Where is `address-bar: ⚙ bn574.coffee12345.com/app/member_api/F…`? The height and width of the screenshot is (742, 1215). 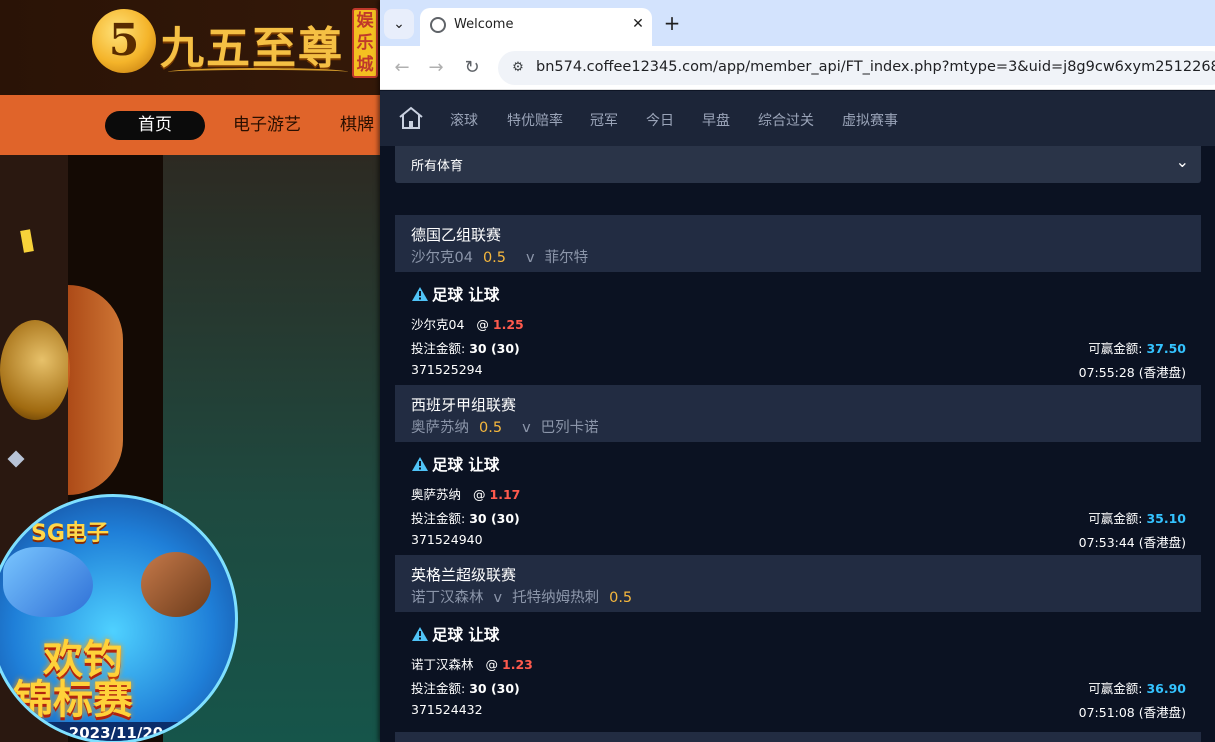
address-bar: ⚙ bn574.coffee12345.com/app/member_api/F… is located at coordinates (856, 68).